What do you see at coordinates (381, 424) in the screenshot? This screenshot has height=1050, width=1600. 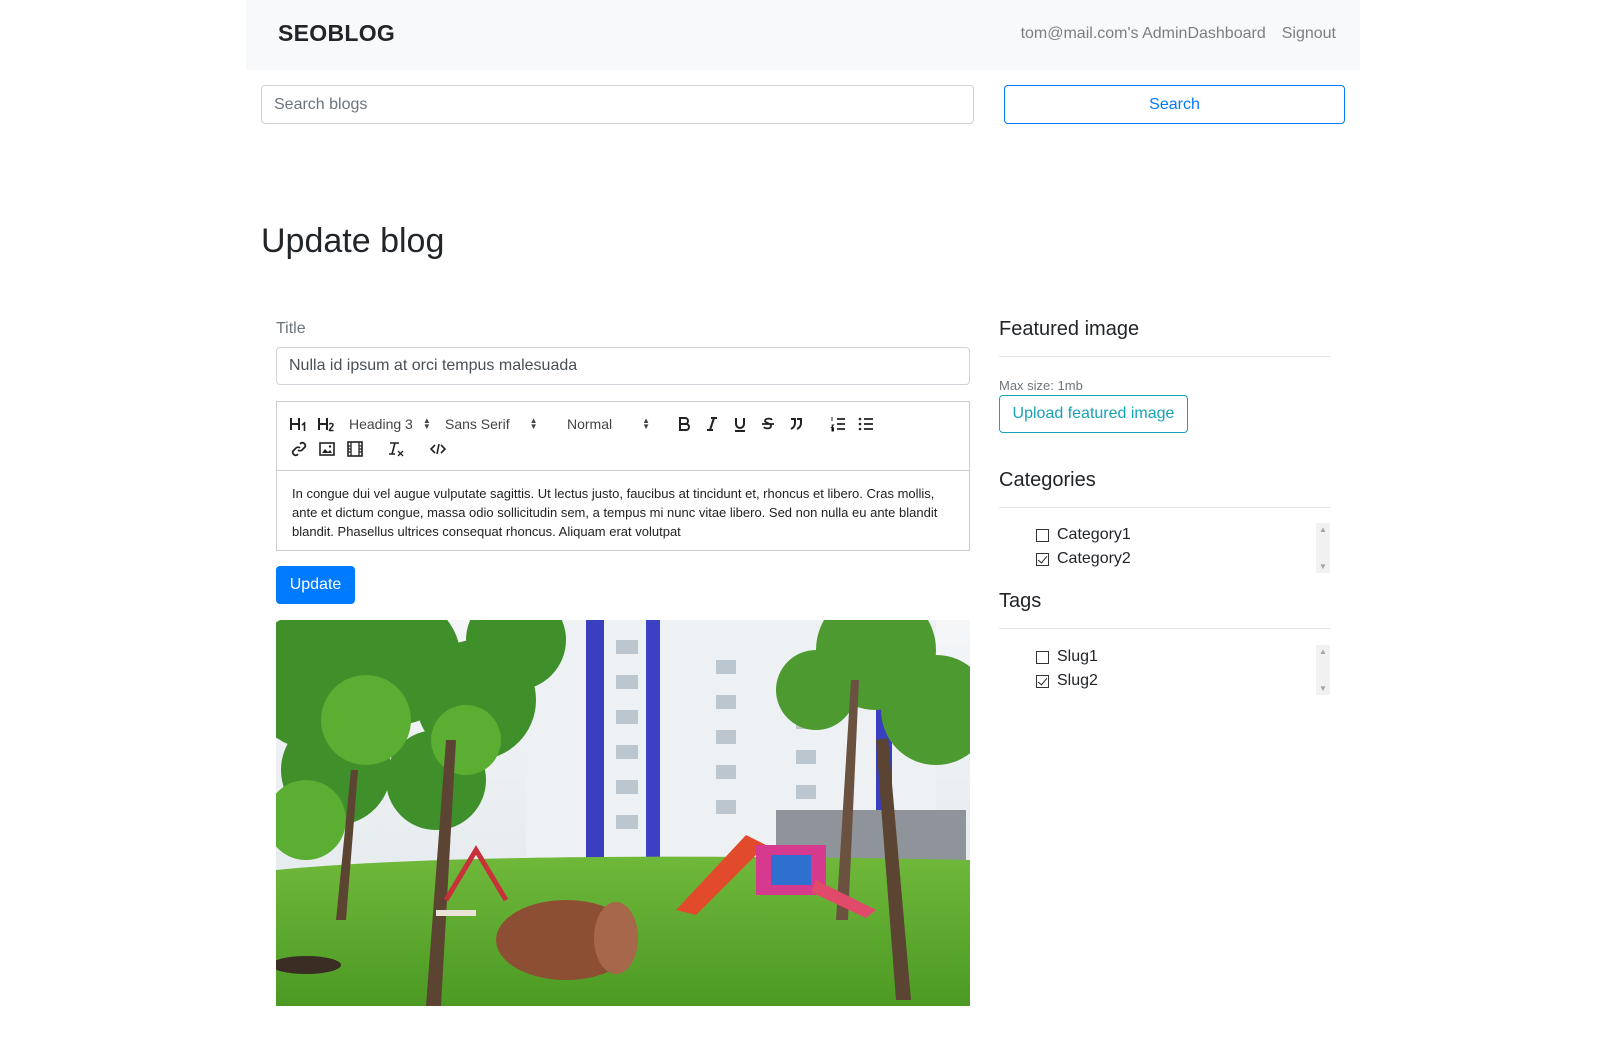 I see `heading-picker-label: Heading 3` at bounding box center [381, 424].